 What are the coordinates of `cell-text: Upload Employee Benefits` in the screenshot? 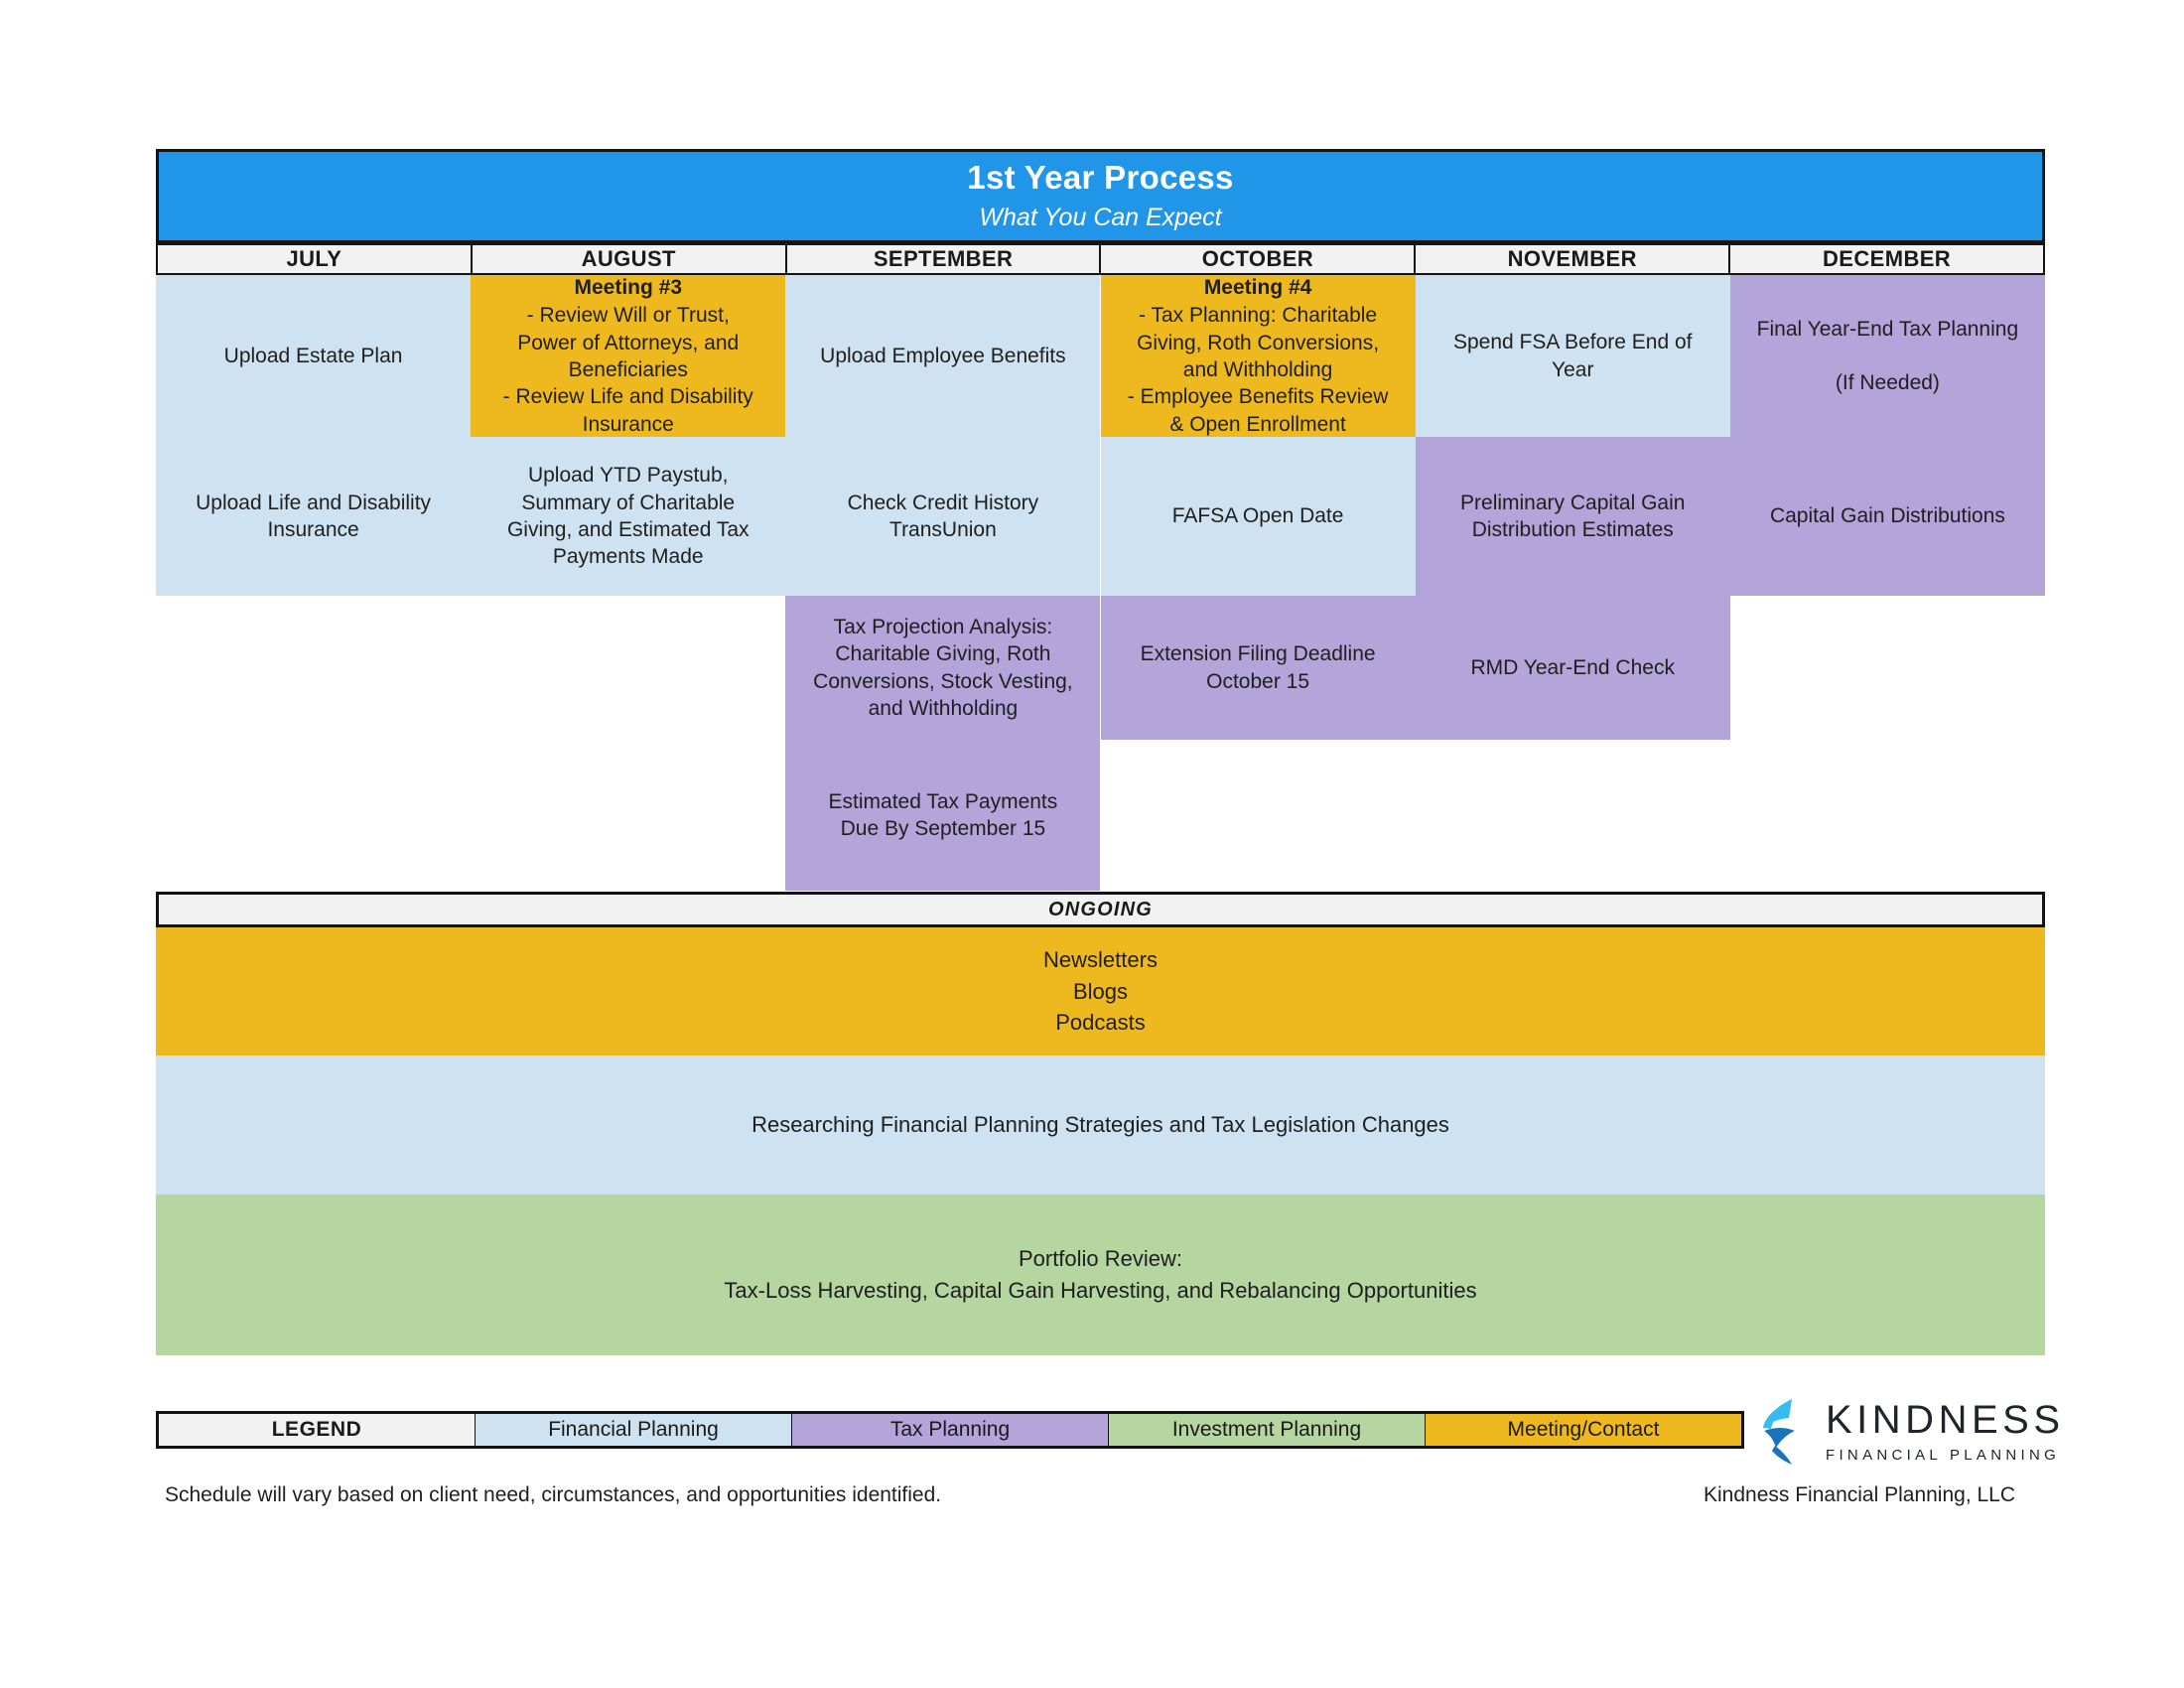 It's located at (943, 355).